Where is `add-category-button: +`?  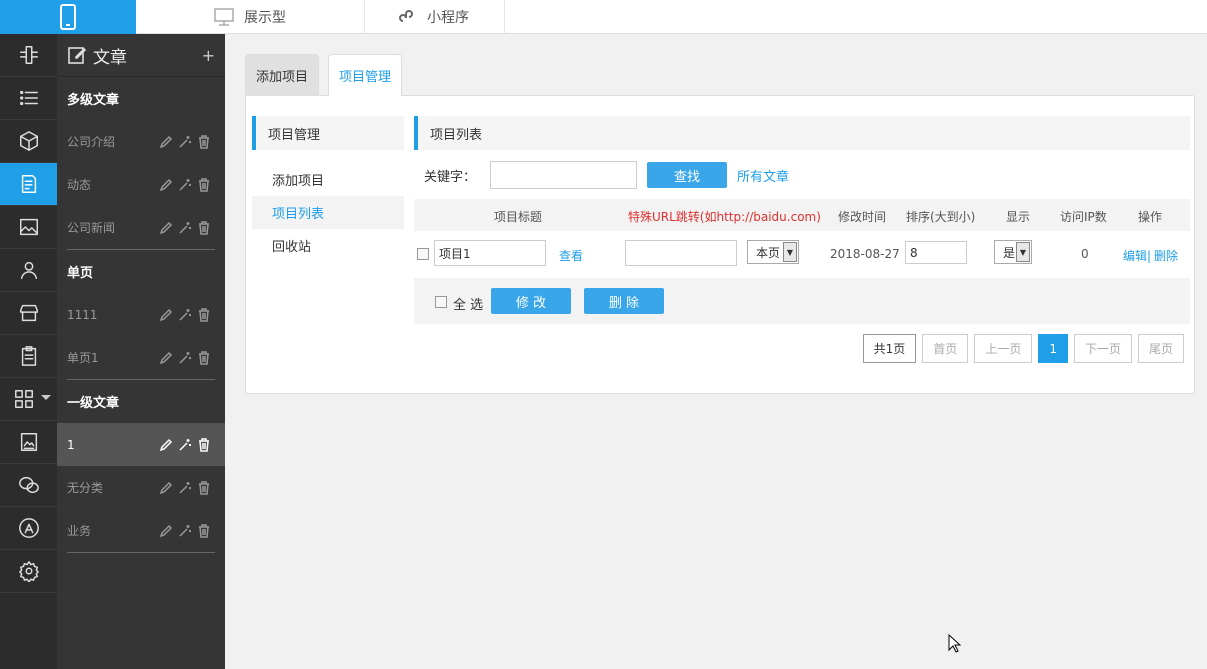 add-category-button: + is located at coordinates (208, 55).